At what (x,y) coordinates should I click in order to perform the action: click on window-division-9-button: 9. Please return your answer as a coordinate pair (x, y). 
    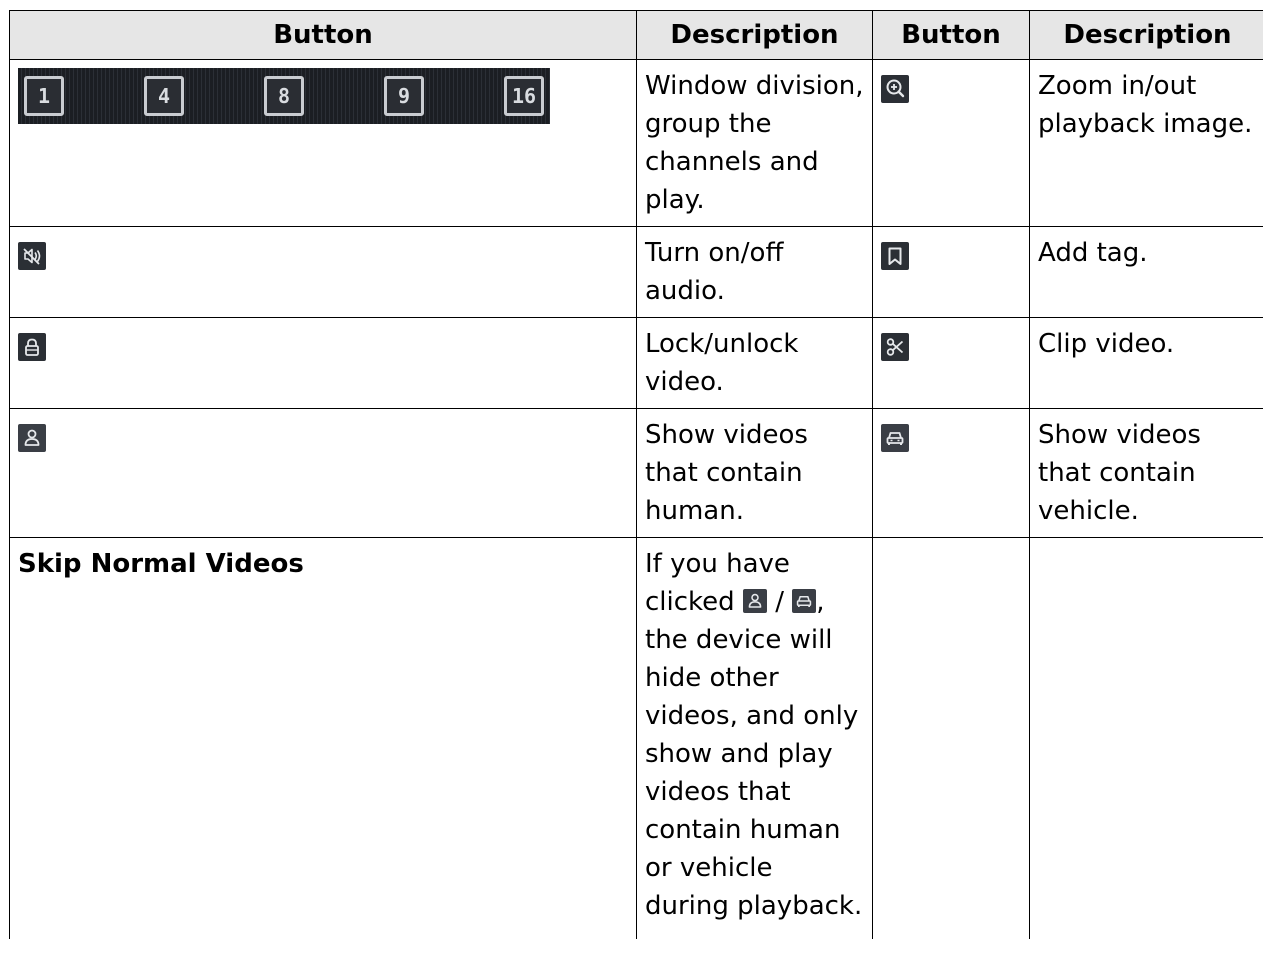
    Looking at the image, I should click on (404, 96).